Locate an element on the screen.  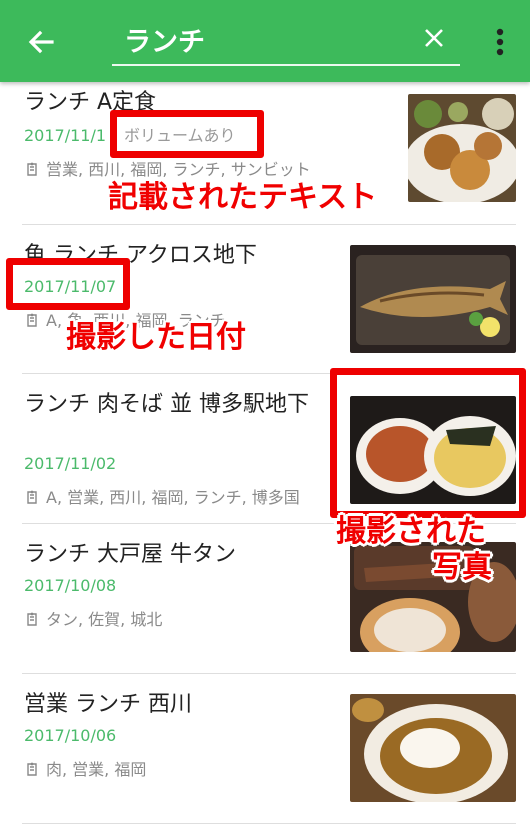
curry-rice-photo is located at coordinates (433, 748).